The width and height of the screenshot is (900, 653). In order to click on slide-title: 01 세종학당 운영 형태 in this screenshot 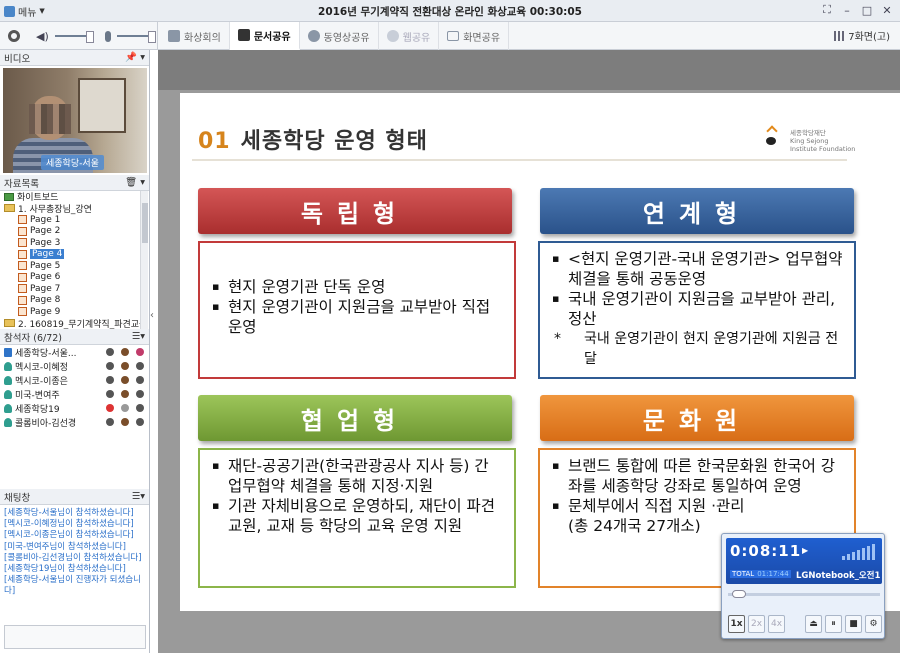, I will do `click(313, 139)`.